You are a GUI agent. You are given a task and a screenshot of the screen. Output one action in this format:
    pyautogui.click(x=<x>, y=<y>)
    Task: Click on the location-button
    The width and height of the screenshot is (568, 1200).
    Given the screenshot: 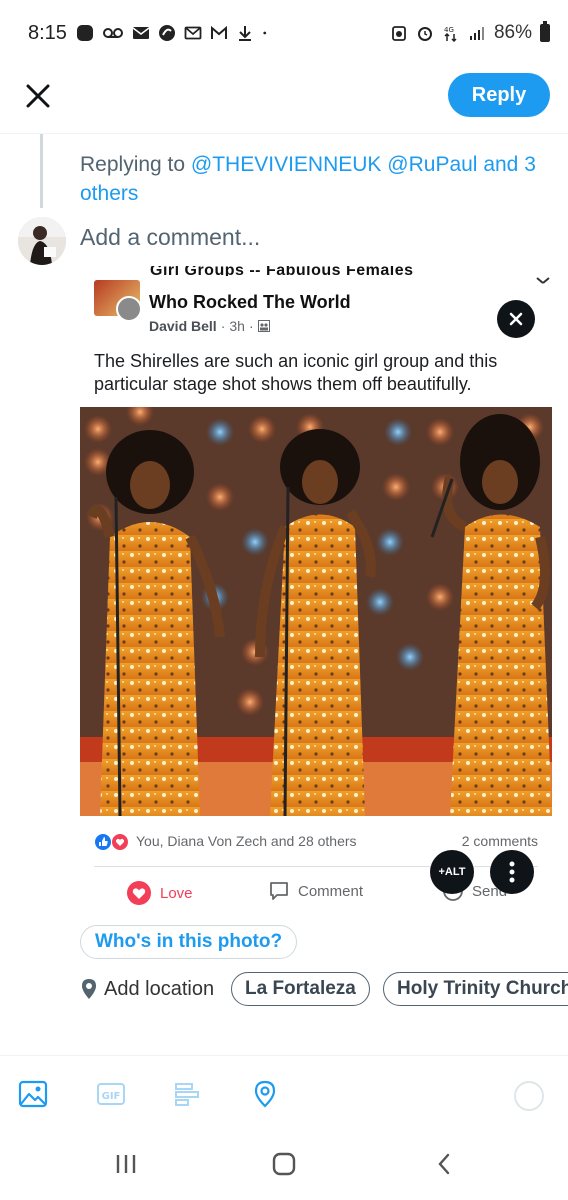 What is the action you would take?
    pyautogui.click(x=265, y=1094)
    